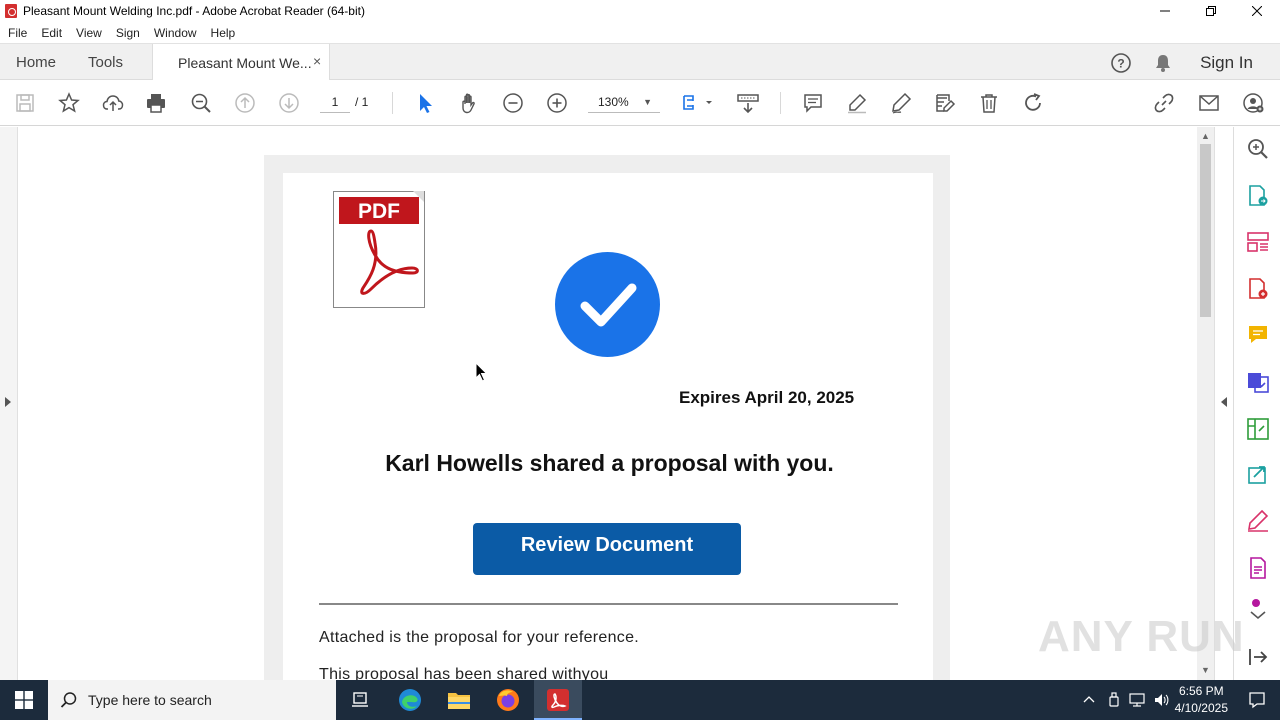 This screenshot has height=720, width=1280. I want to click on task-view-button, so click(360, 700).